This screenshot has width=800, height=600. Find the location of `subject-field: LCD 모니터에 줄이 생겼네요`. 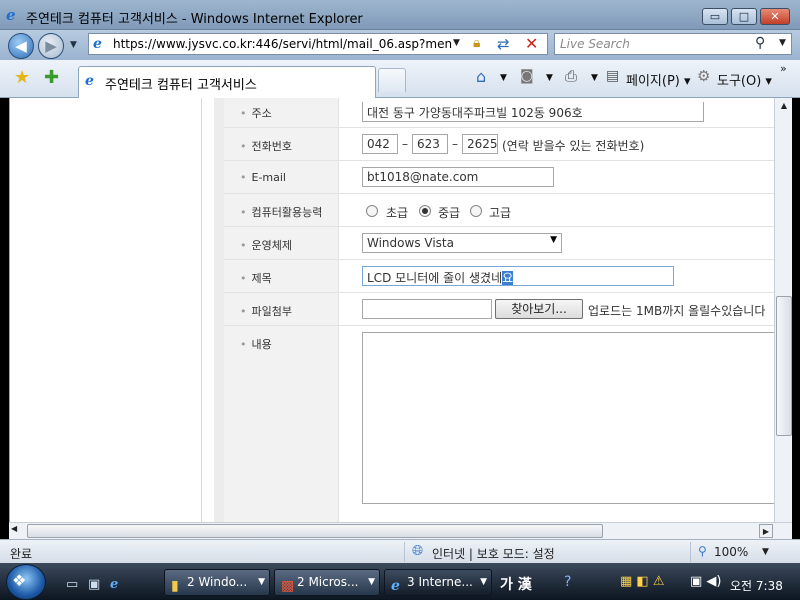

subject-field: LCD 모니터에 줄이 생겼네요 is located at coordinates (518, 276).